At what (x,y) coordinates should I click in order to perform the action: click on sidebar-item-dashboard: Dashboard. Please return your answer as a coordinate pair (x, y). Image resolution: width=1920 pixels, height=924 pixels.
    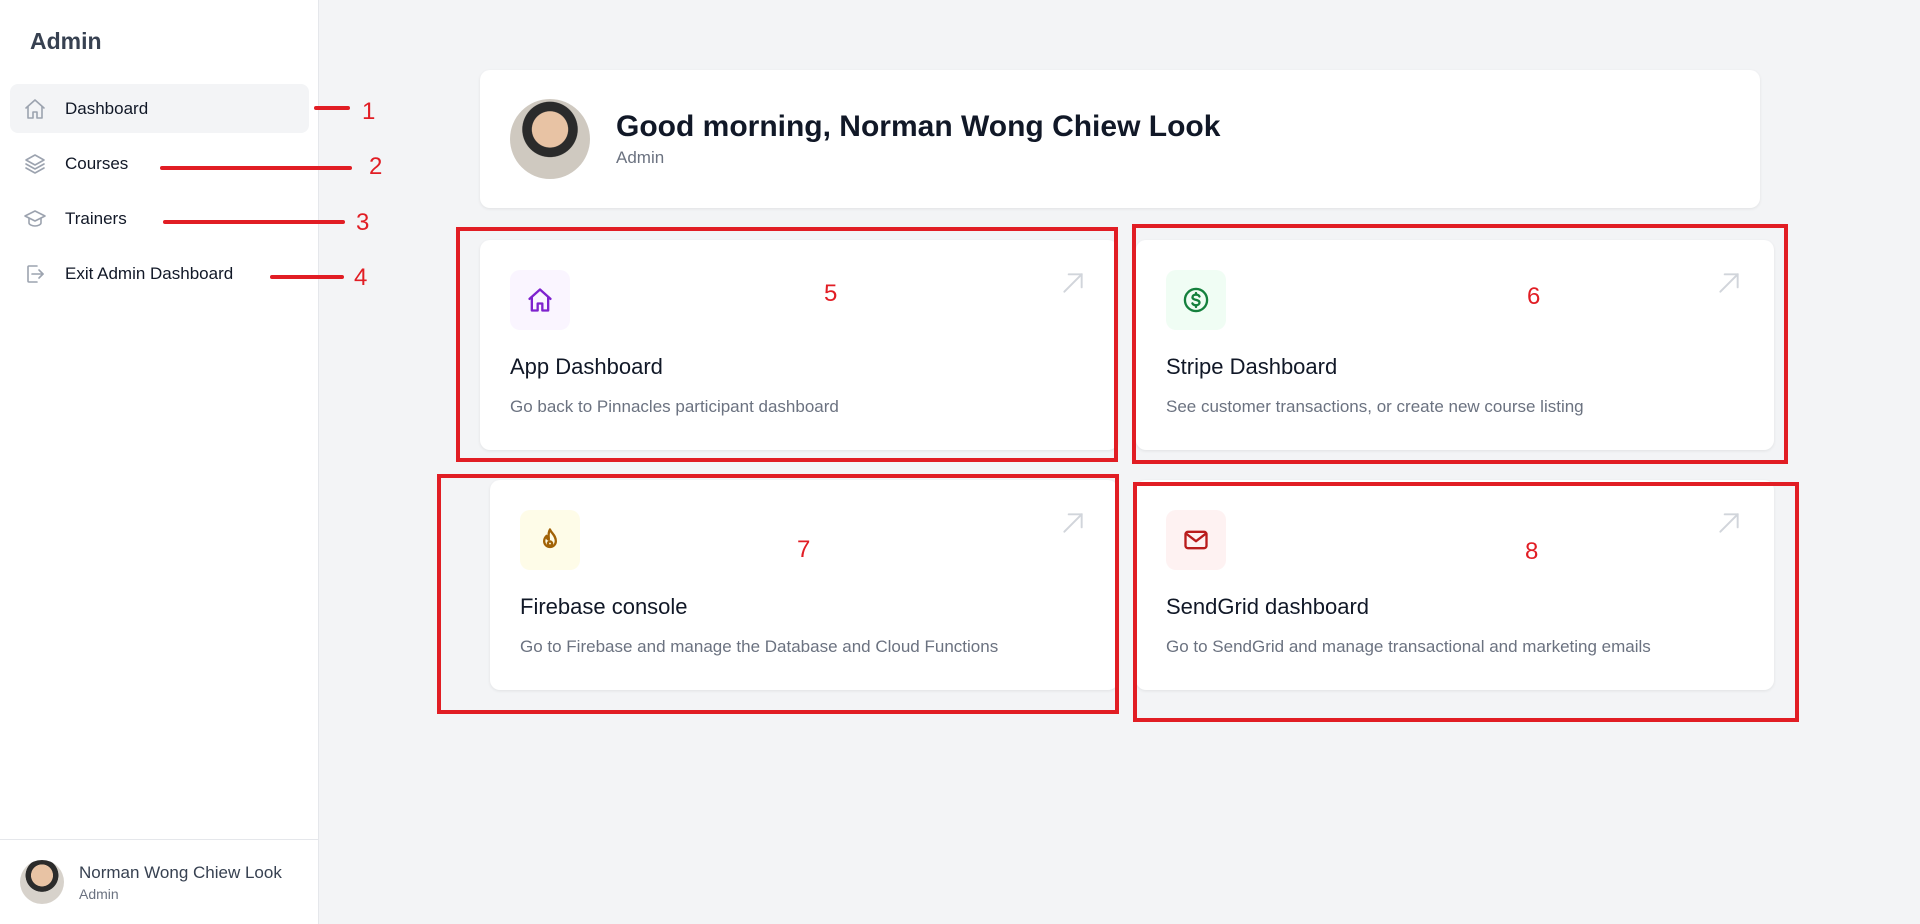
    Looking at the image, I should click on (159, 108).